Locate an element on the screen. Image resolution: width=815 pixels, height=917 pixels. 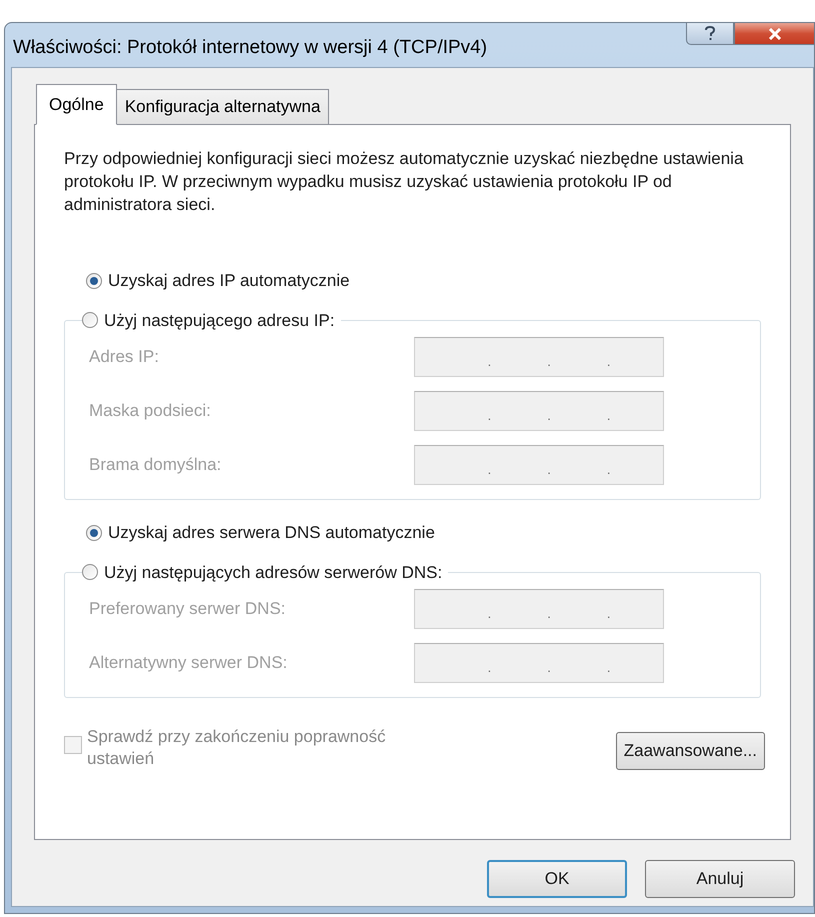
radio-label: Użyj następujących adresów serwerów DNS: is located at coordinates (273, 573).